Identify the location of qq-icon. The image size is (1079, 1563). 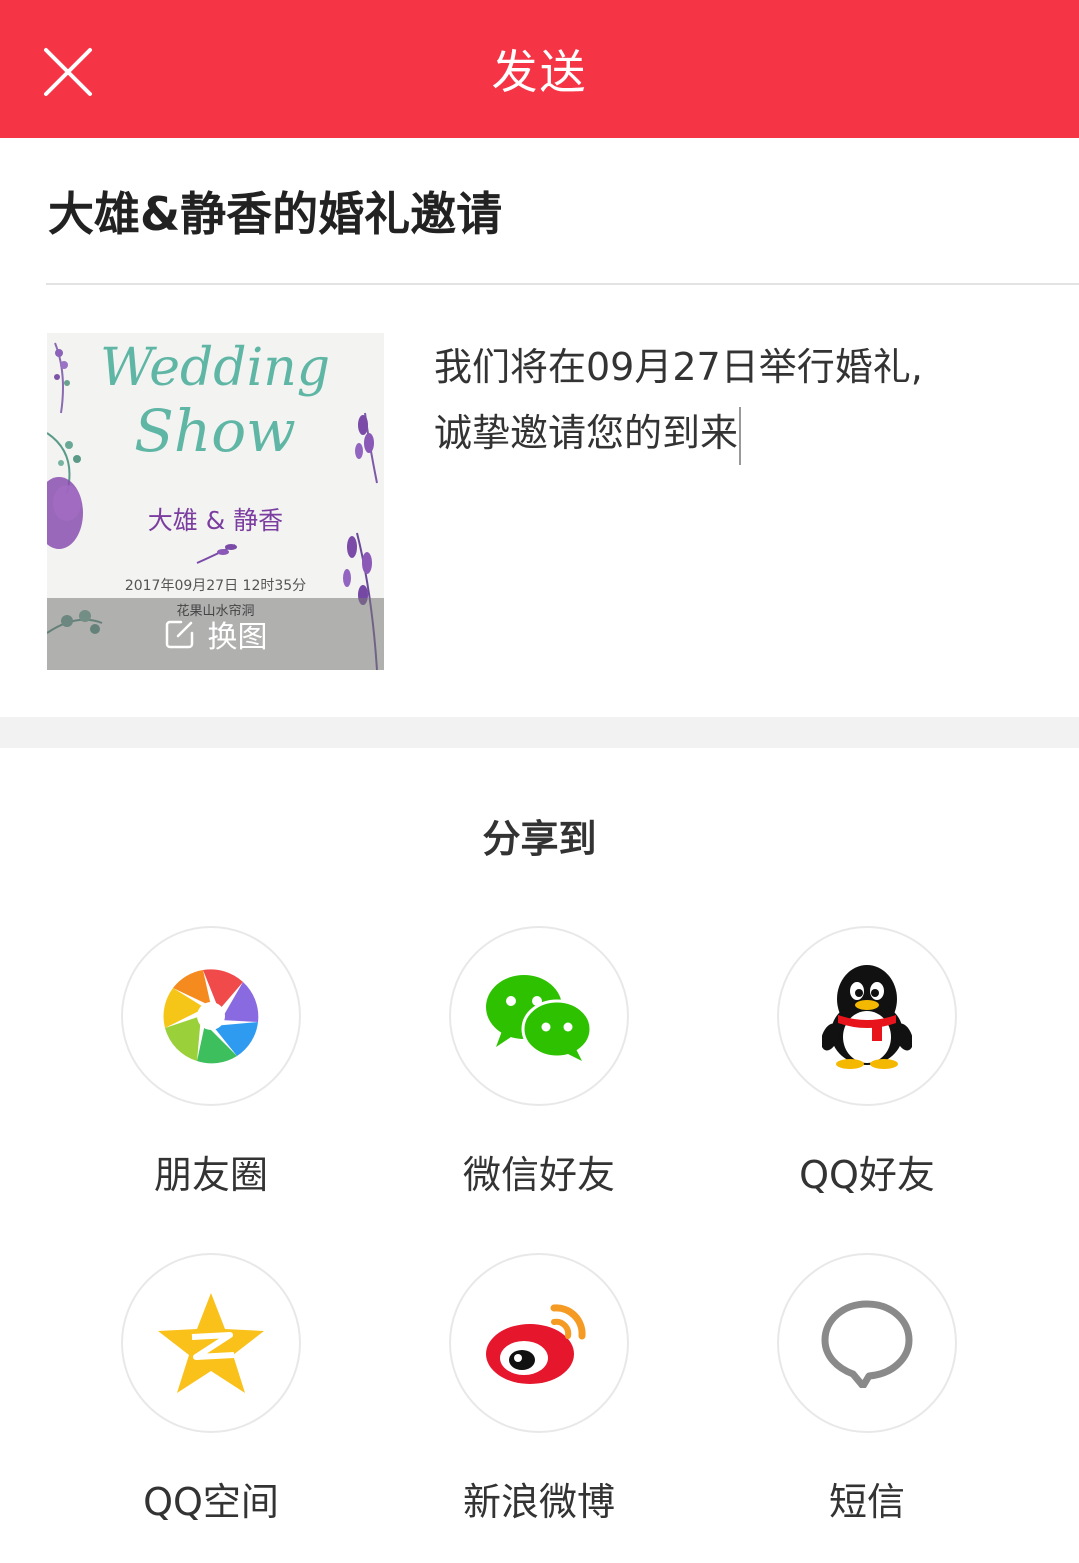
(867, 1017).